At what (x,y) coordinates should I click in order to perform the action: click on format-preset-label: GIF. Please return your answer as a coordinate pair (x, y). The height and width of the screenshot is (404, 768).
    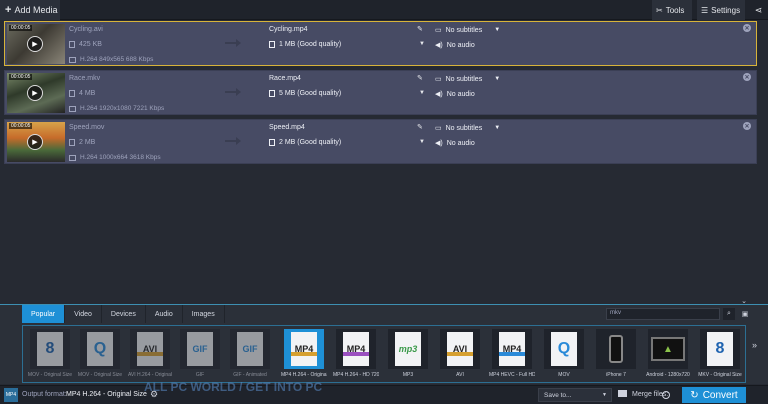
    Looking at the image, I should click on (200, 375).